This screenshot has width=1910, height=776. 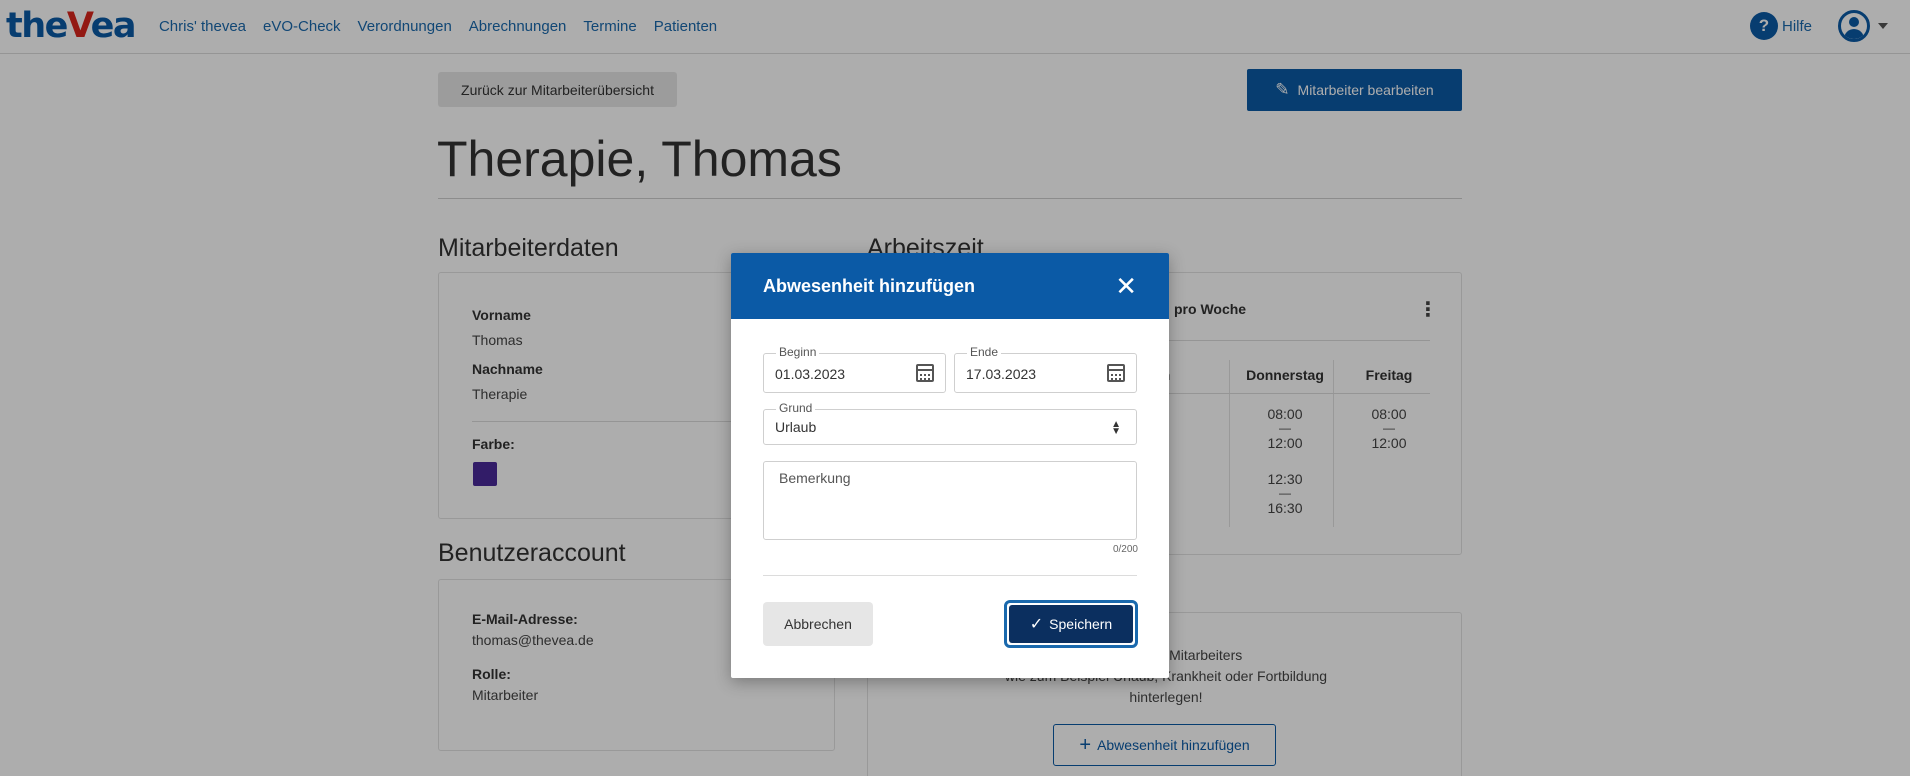 I want to click on reason-select: Grund Urlaub ▲ ▼, so click(x=950, y=423).